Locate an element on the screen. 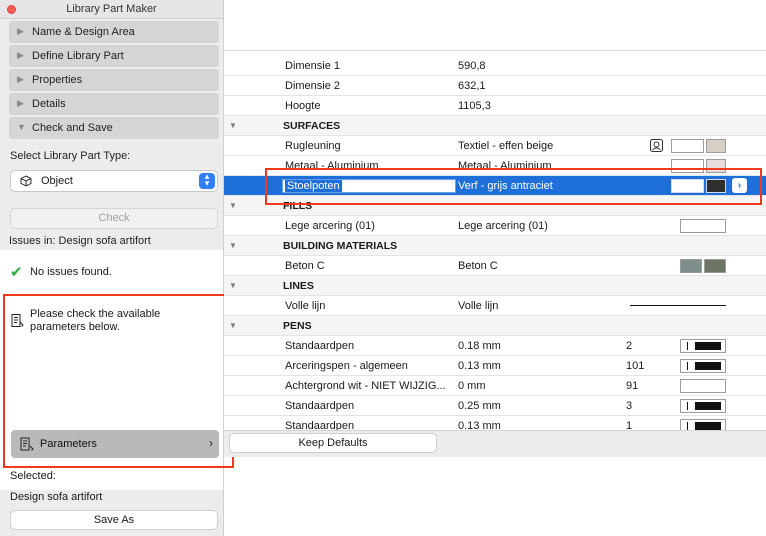 The width and height of the screenshot is (766, 536). keep-defaults-button: Keep Defaults is located at coordinates (333, 443).